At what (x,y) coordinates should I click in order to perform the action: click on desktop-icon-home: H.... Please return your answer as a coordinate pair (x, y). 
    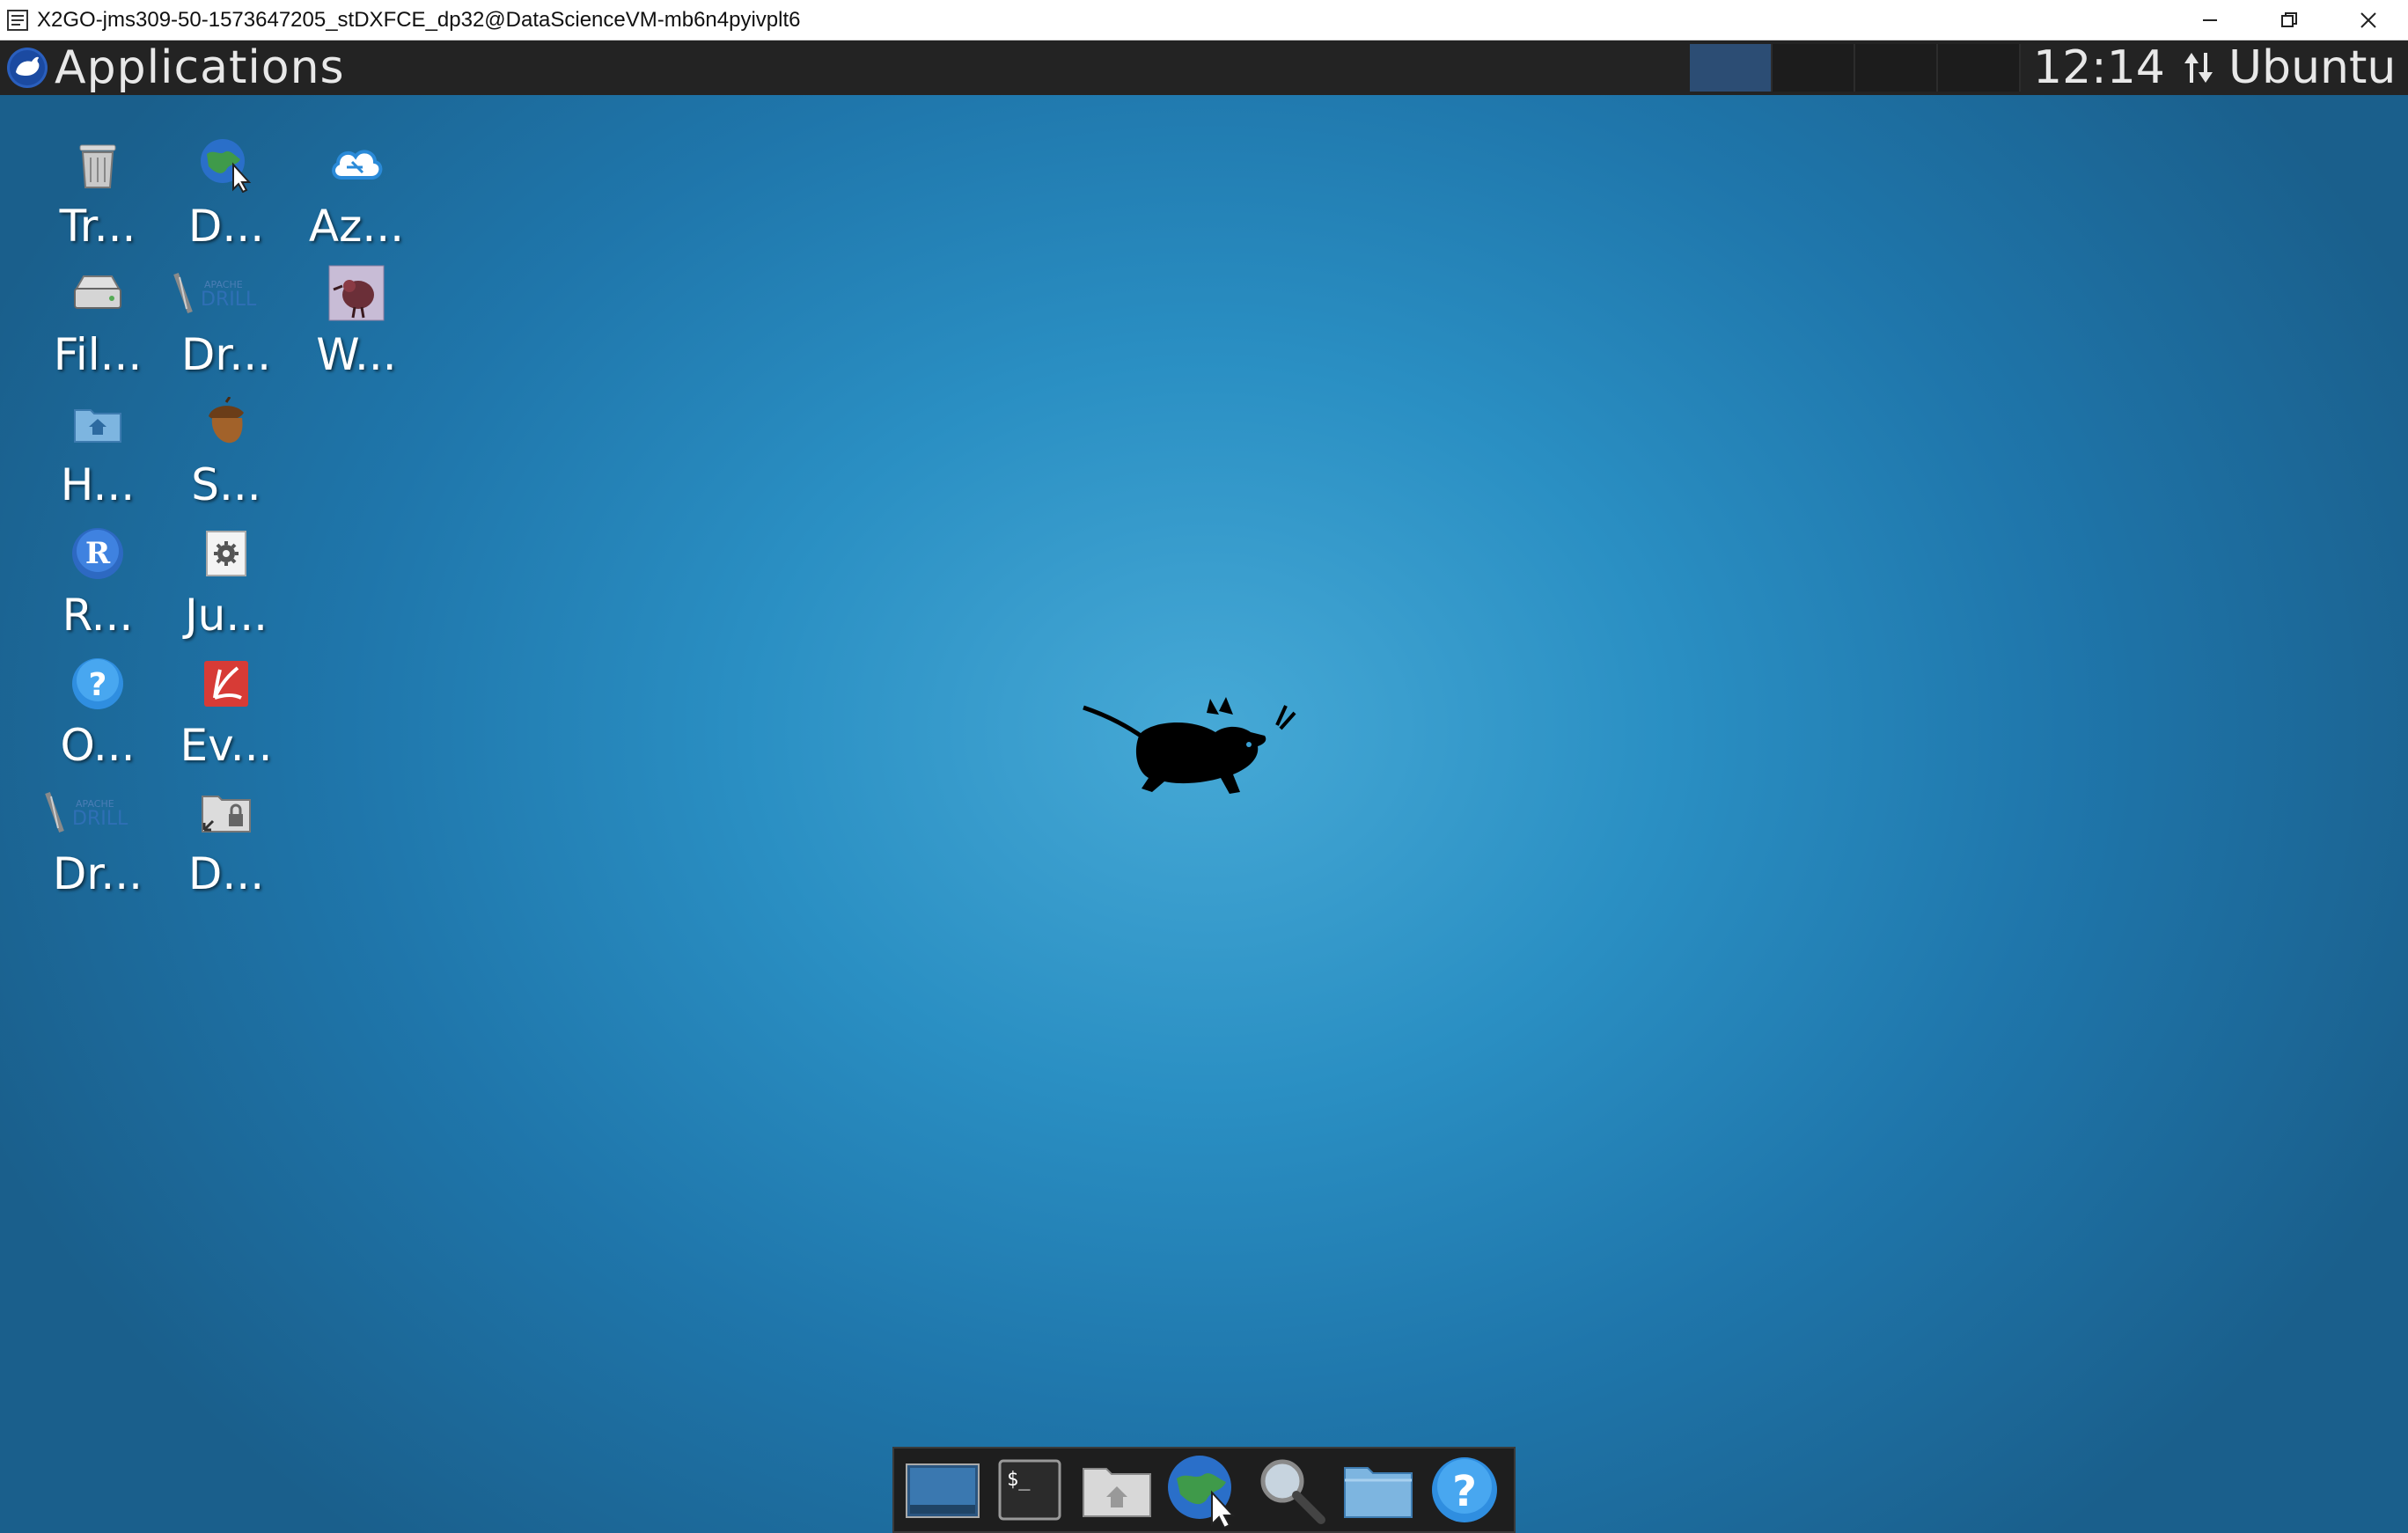
    Looking at the image, I should click on (97, 454).